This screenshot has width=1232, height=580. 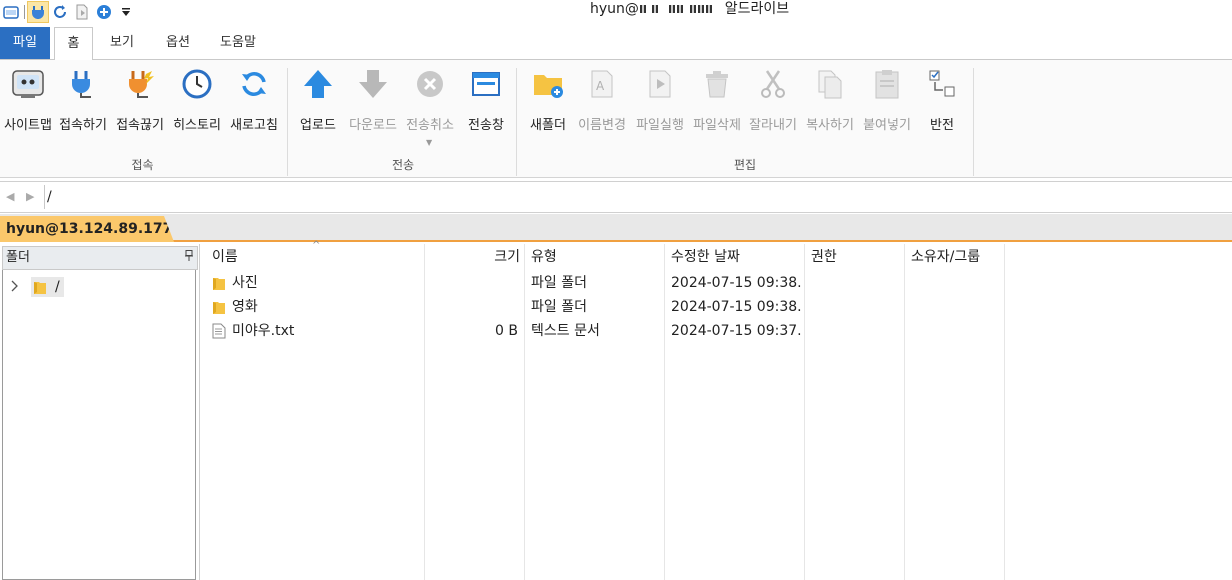 What do you see at coordinates (100, 258) in the screenshot?
I see `folder-pane-header: 폴더` at bounding box center [100, 258].